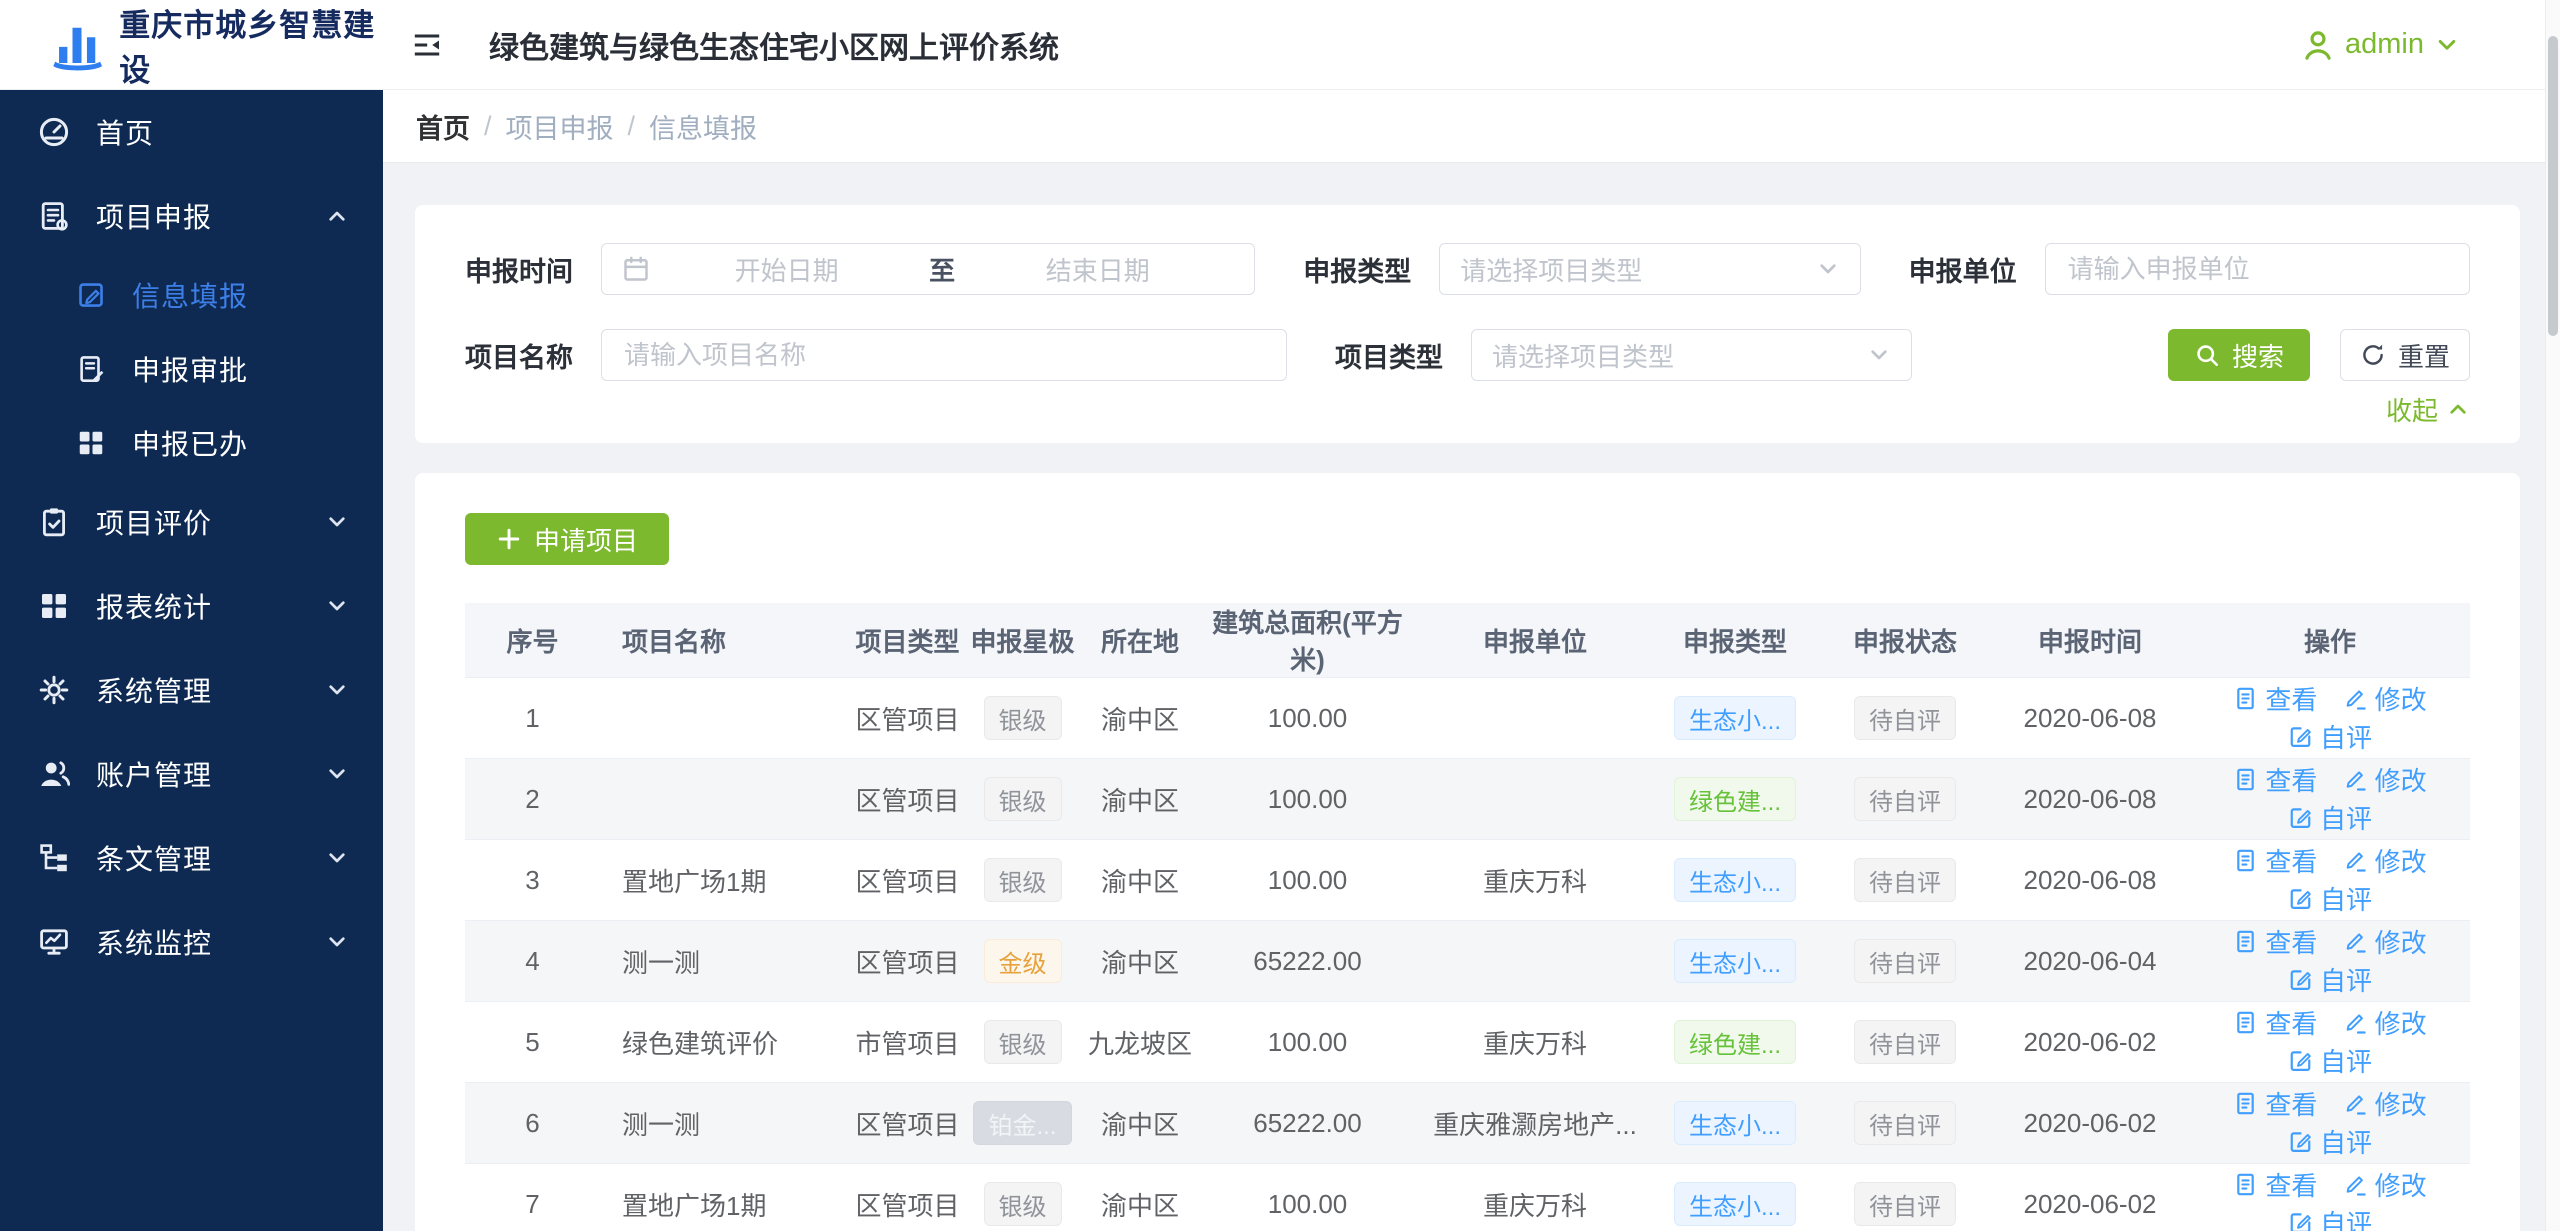 The width and height of the screenshot is (2560, 1231). What do you see at coordinates (1280, 45) in the screenshot?
I see `top-bar: 重庆市城乡智慧建设 绿色建筑与绿色生态住宅小区网上评价系统 admin` at bounding box center [1280, 45].